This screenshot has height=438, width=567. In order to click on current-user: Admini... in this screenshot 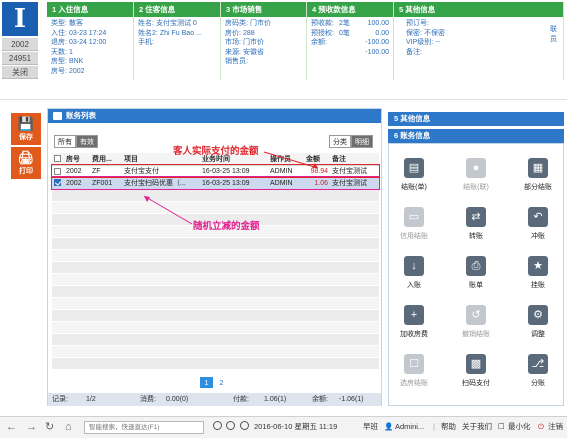, I will do `click(409, 427)`.